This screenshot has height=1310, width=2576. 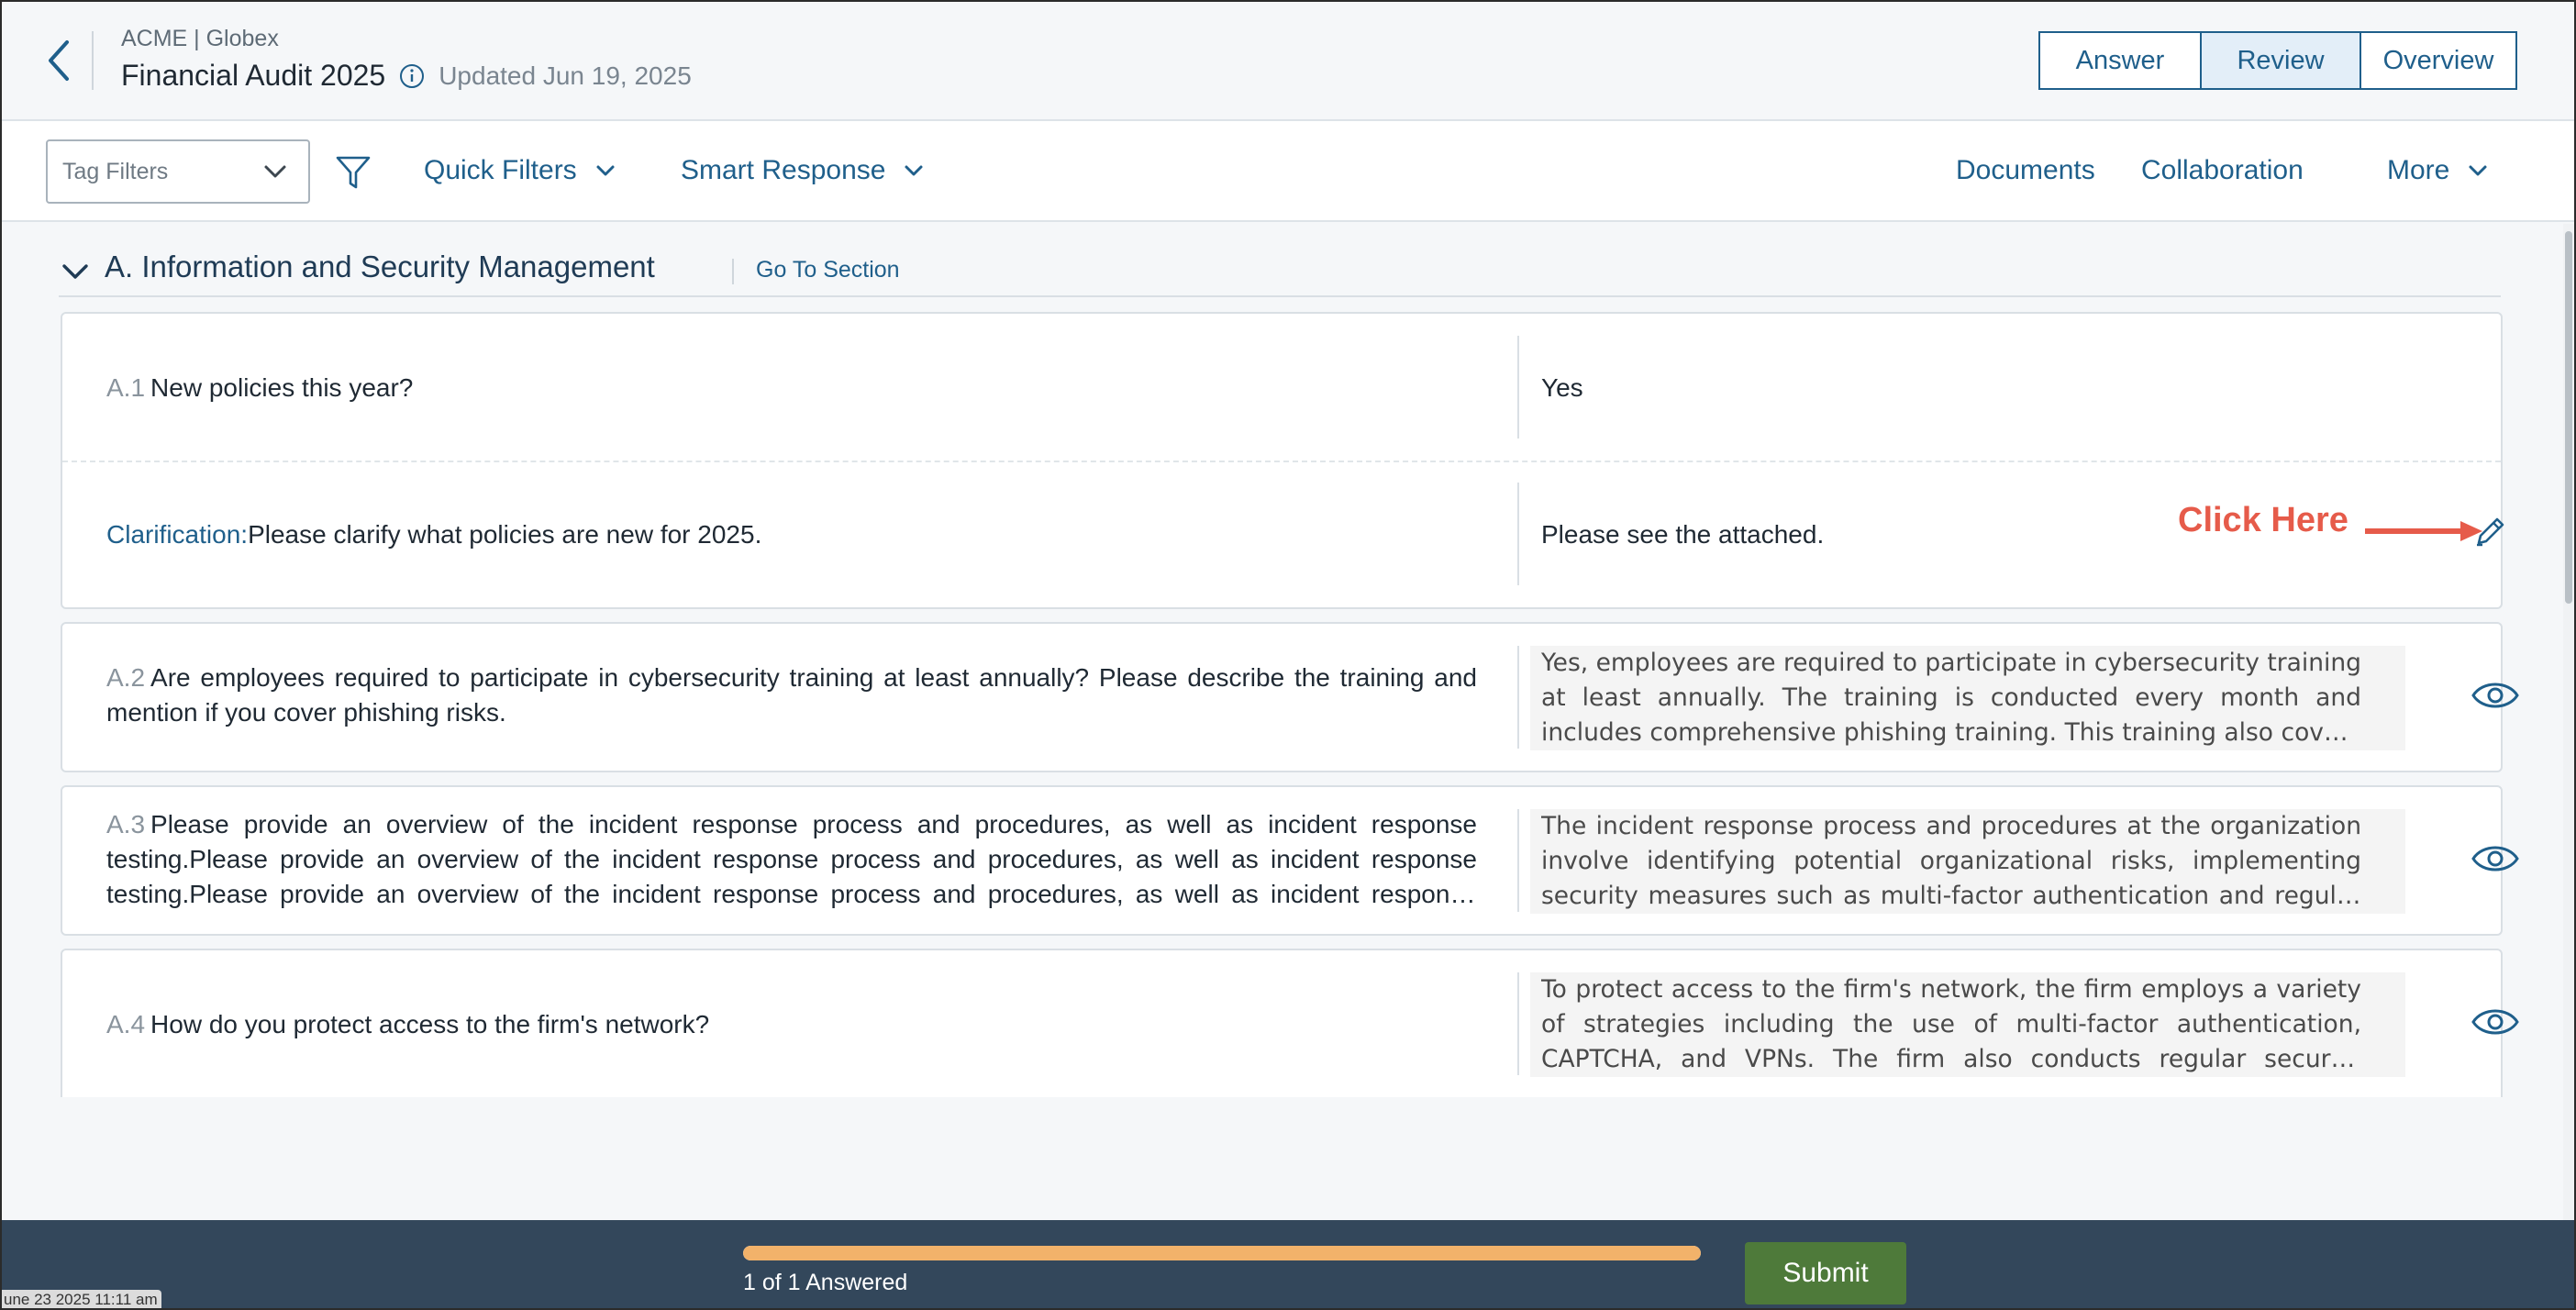 I want to click on clarification-label: Clarification:, so click(x=177, y=534).